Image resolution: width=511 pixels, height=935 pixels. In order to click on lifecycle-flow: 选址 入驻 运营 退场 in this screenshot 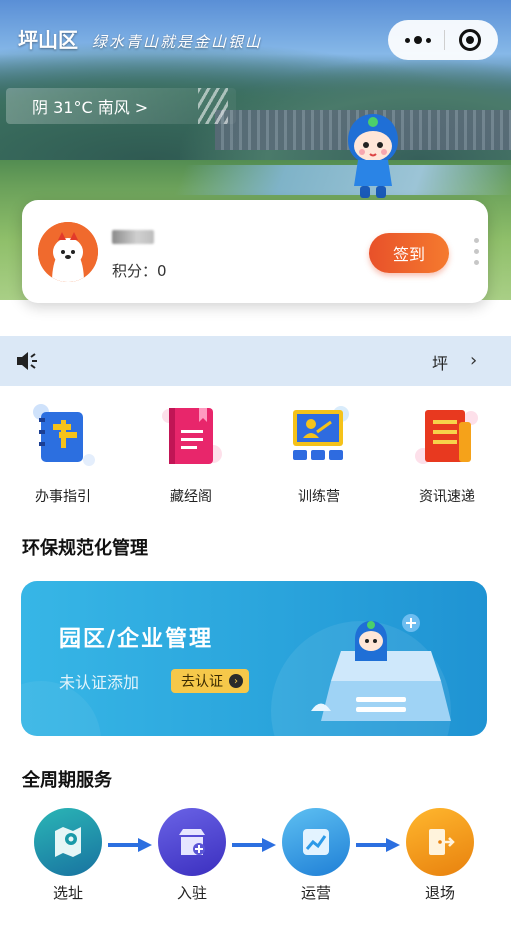, I will do `click(255, 863)`.